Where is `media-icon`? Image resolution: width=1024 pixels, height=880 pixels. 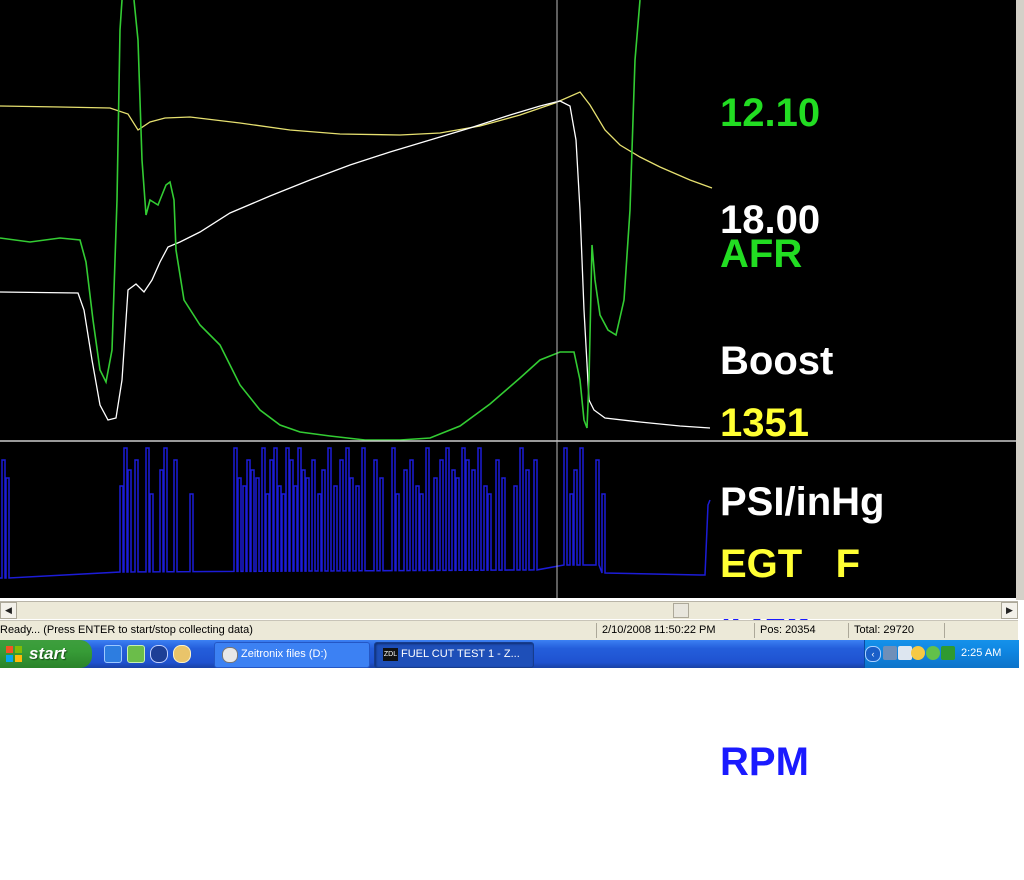 media-icon is located at coordinates (136, 654).